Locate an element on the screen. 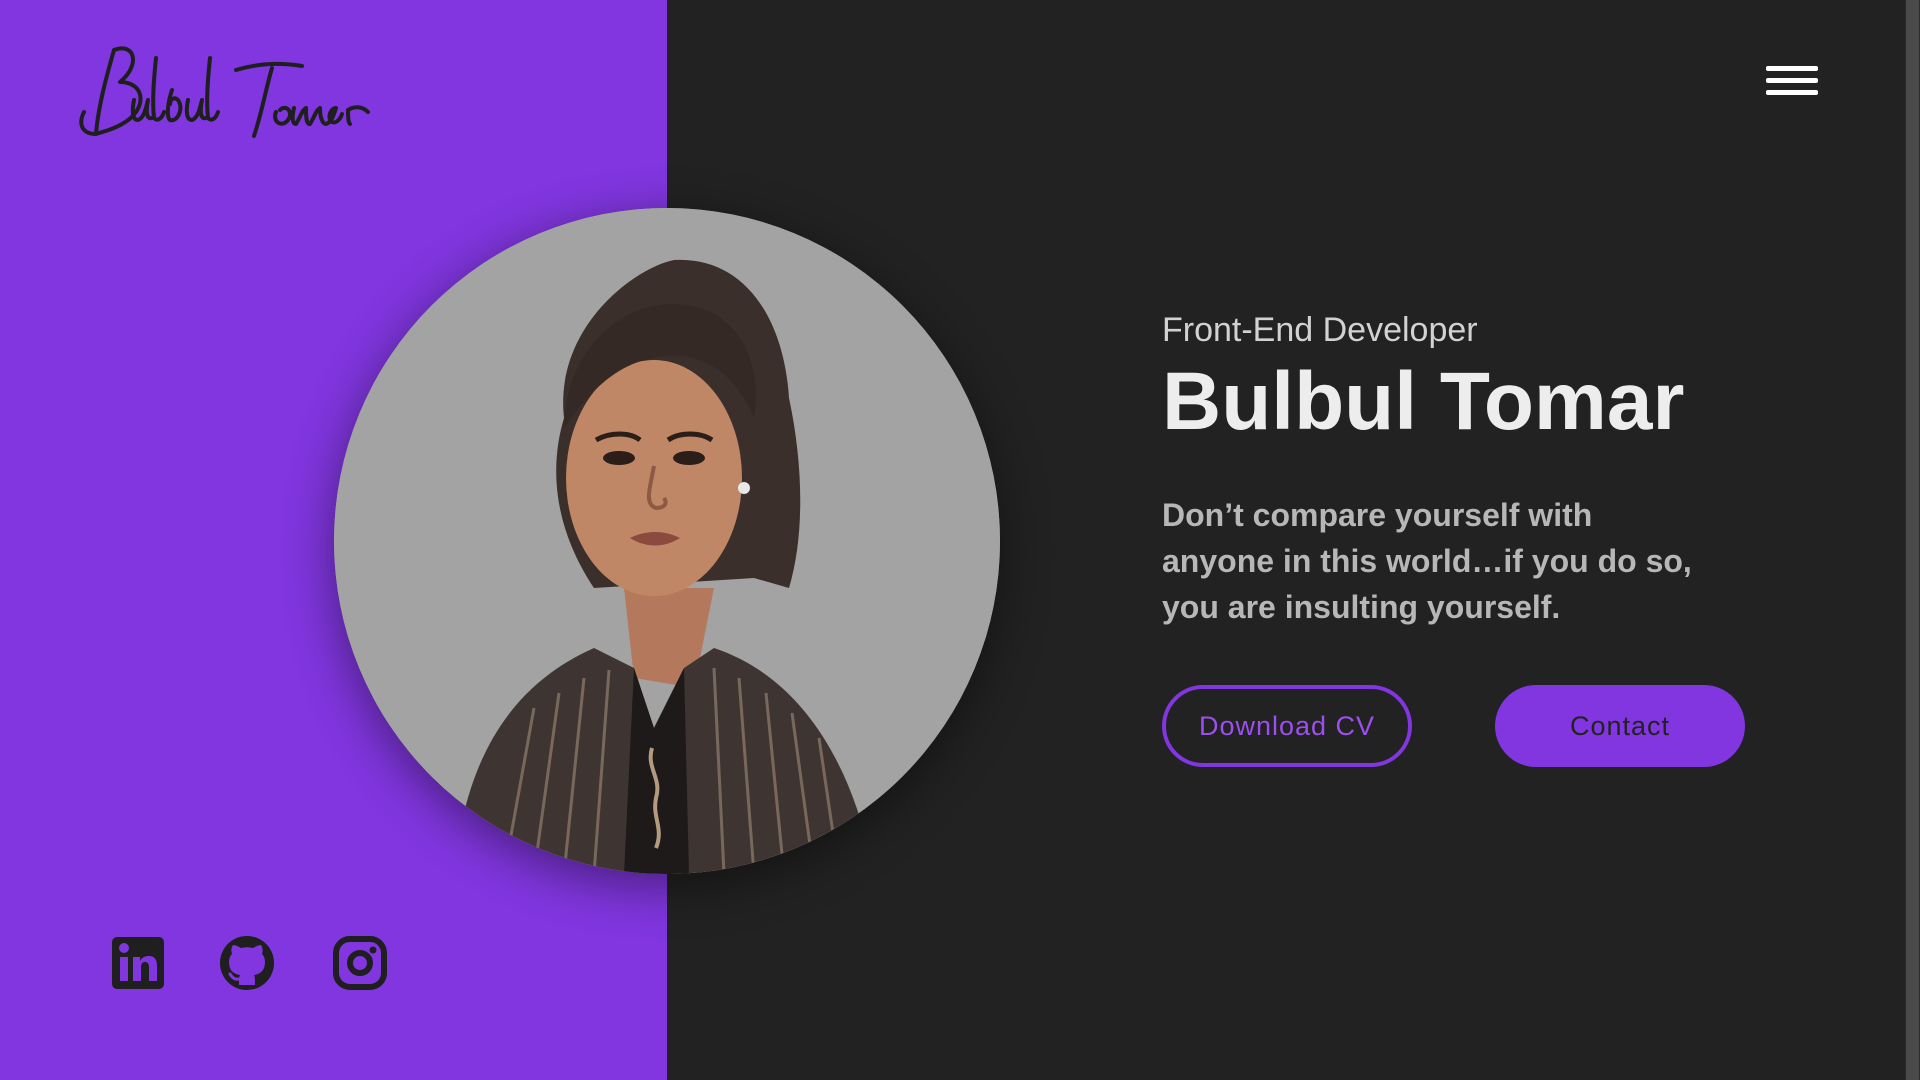 Image resolution: width=1920 pixels, height=1080 pixels. menu-line-middle is located at coordinates (1792, 80).